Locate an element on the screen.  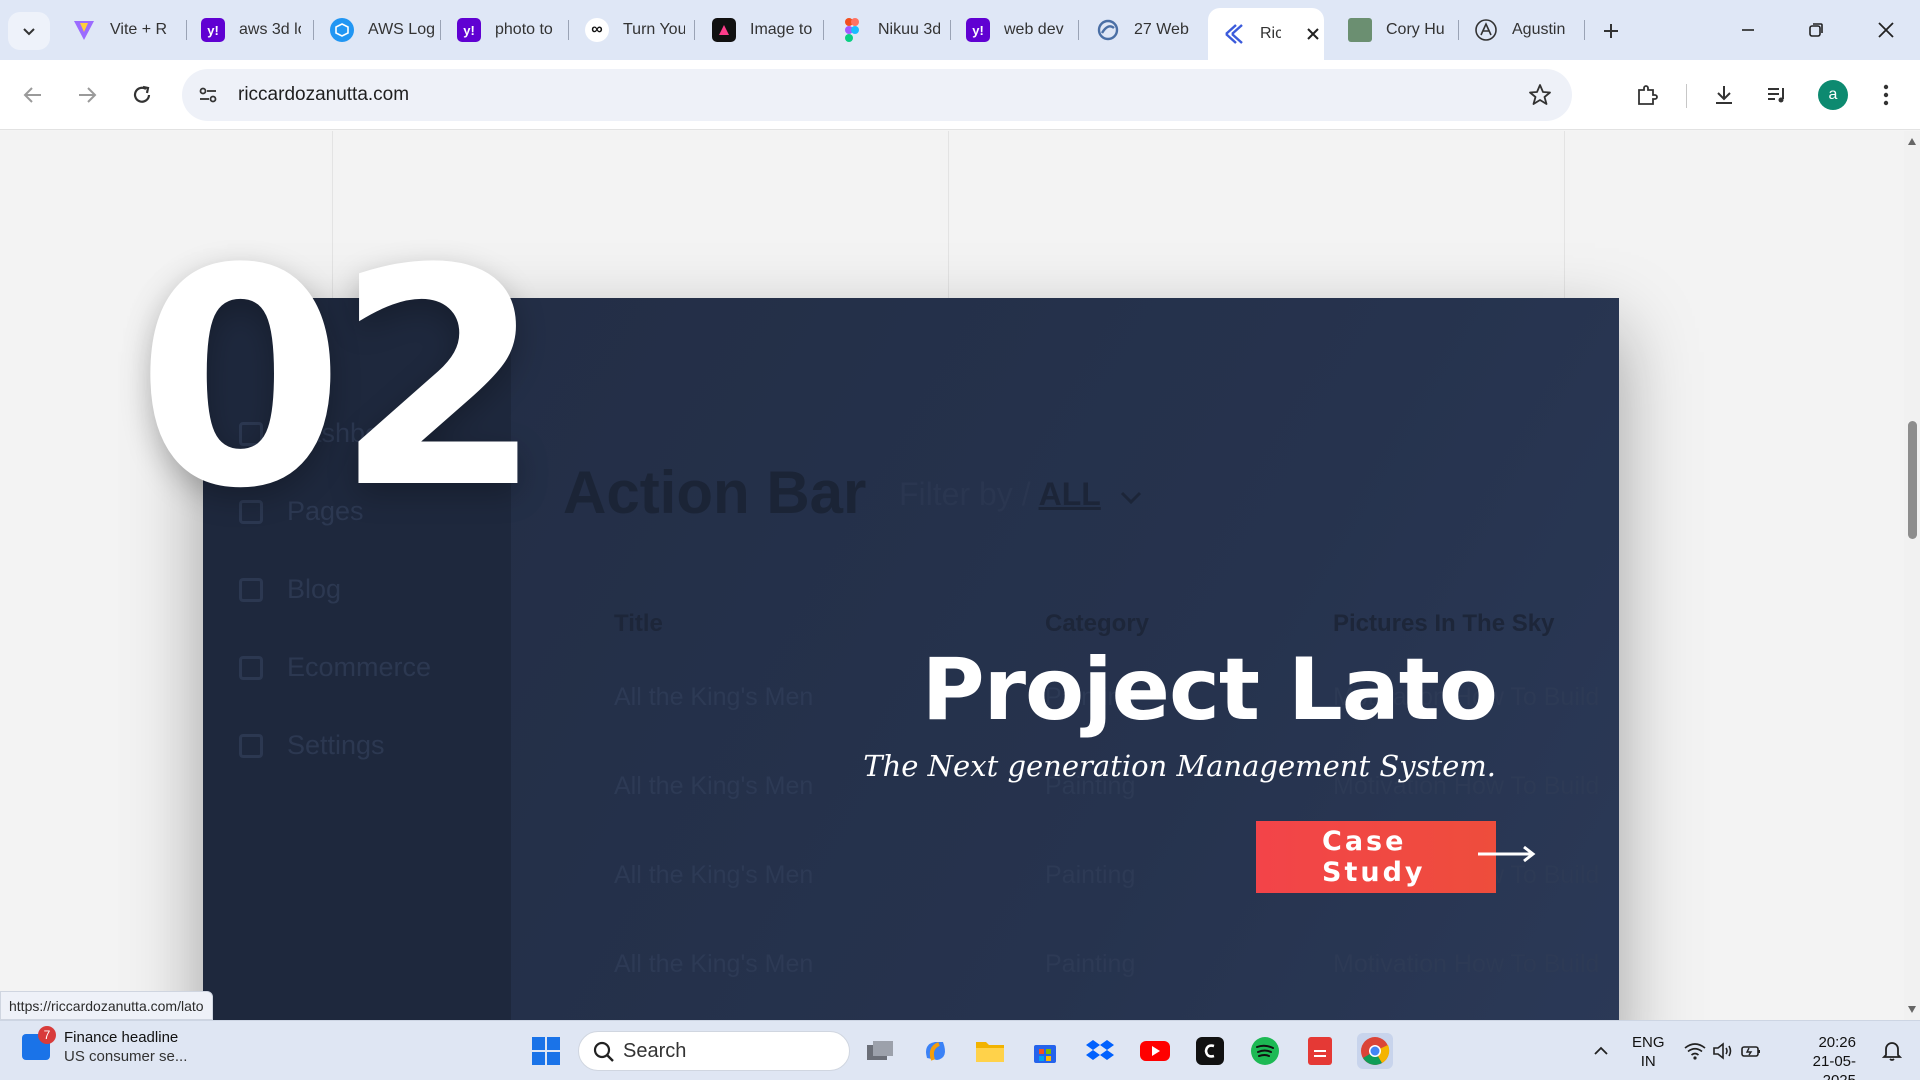
dropbox-app is located at coordinates (1100, 1051).